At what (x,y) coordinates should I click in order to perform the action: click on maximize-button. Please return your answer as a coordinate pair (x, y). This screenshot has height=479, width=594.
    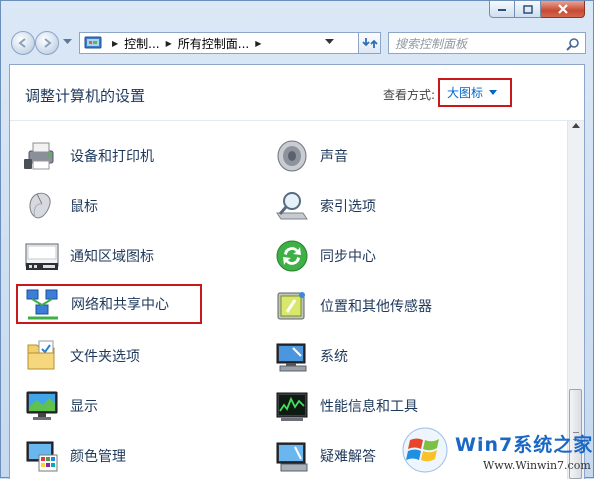
    Looking at the image, I should click on (528, 9).